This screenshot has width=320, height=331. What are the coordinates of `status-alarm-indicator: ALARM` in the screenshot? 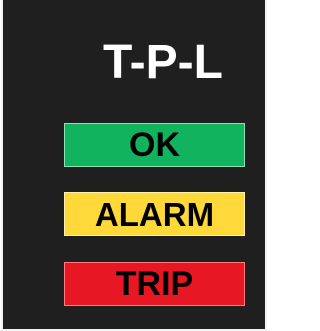 It's located at (154, 214).